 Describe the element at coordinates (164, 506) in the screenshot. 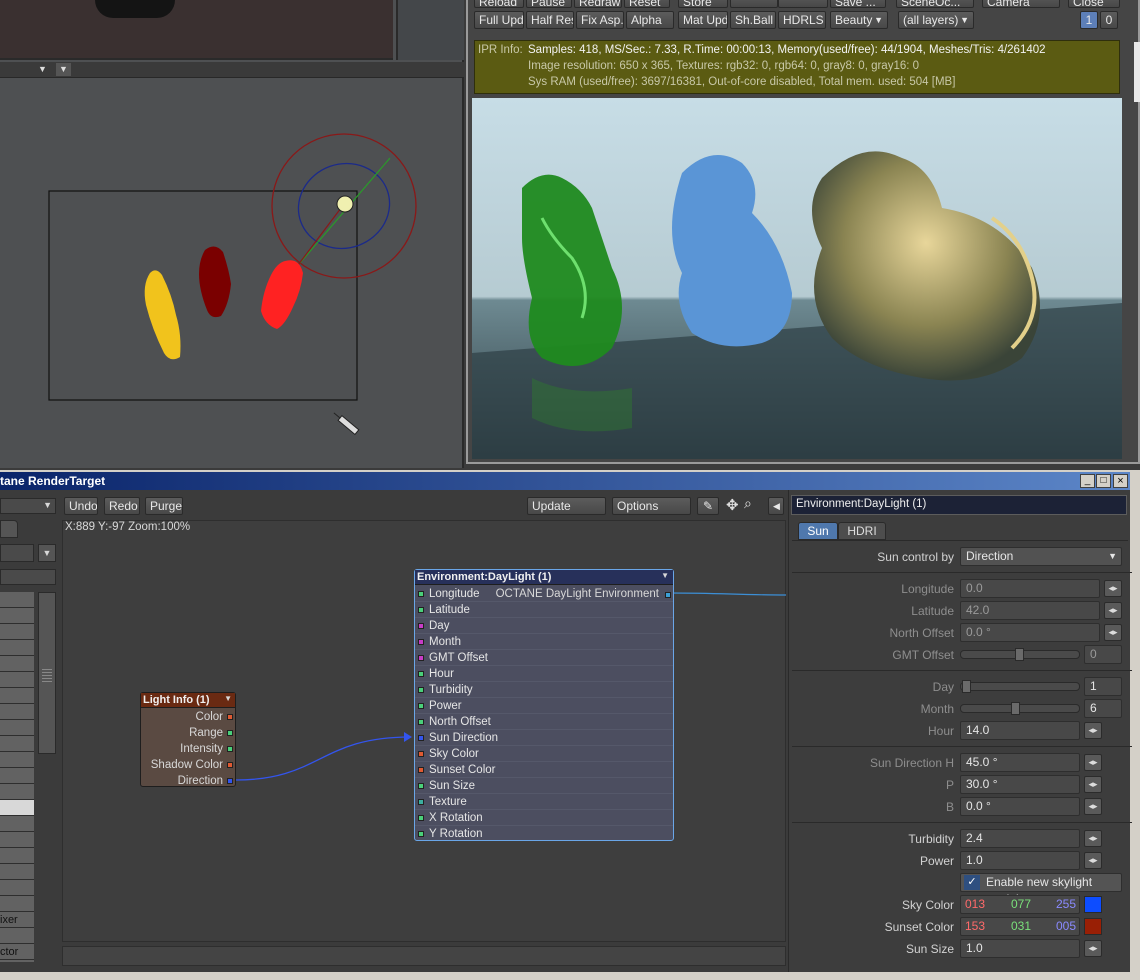

I see `purge-button: Purge` at that location.